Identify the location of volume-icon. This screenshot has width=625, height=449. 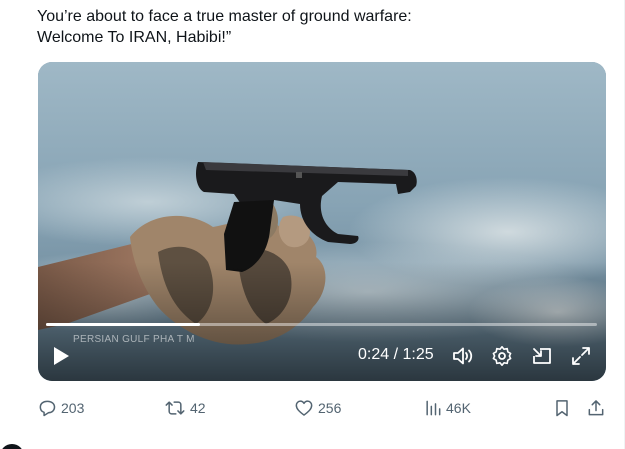
(463, 356).